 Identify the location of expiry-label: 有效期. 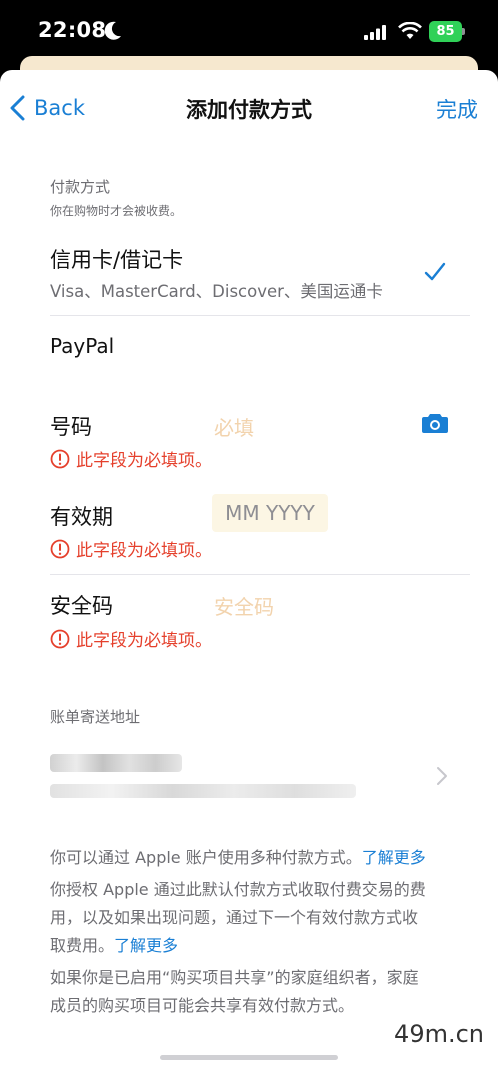
(81, 517).